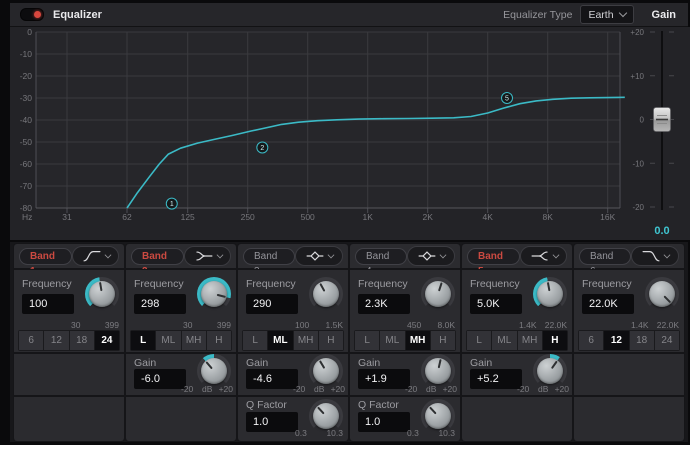  Describe the element at coordinates (555, 325) in the screenshot. I see `frequency-max-label: 22.0K` at that location.